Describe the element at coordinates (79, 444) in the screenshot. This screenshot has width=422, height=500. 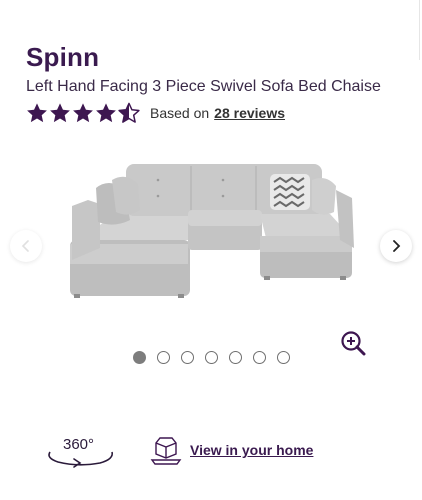
I see `view-360-label: 360°` at that location.